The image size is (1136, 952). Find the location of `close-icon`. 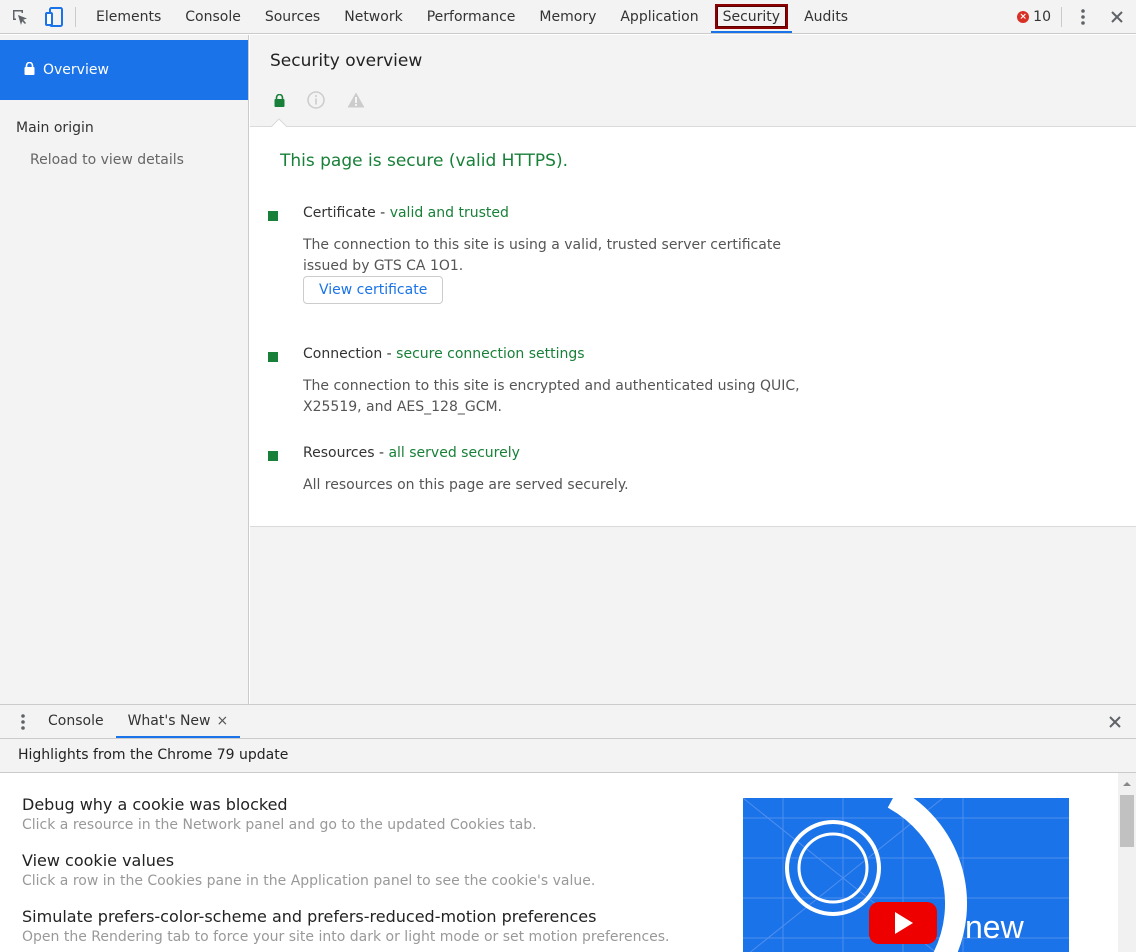

close-icon is located at coordinates (1117, 17).